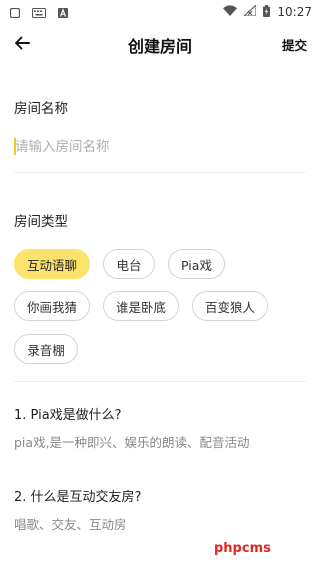 Image resolution: width=320 pixels, height=567 pixels. I want to click on square-notification-icon, so click(15, 12).